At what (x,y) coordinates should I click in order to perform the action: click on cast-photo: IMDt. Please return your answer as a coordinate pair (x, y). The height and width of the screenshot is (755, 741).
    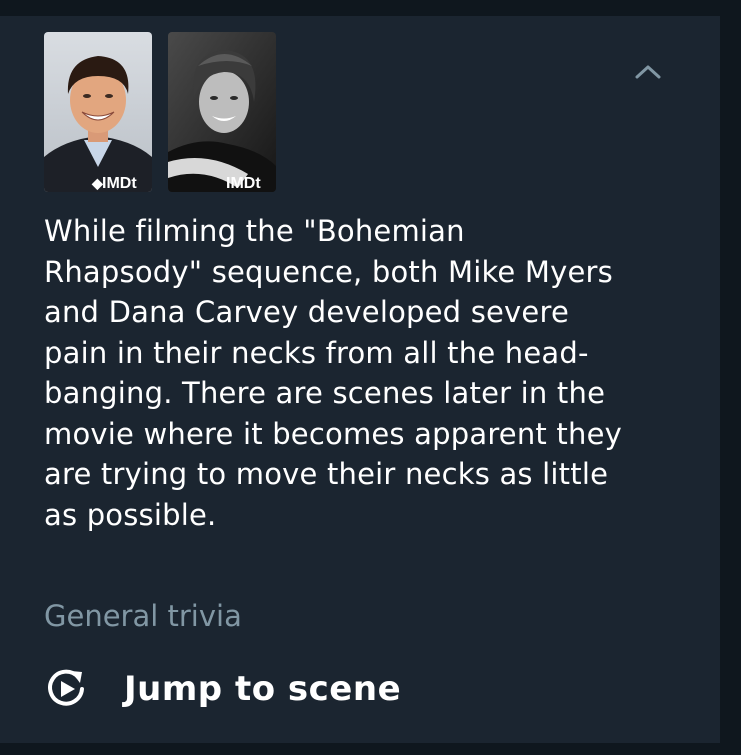
    Looking at the image, I should click on (222, 112).